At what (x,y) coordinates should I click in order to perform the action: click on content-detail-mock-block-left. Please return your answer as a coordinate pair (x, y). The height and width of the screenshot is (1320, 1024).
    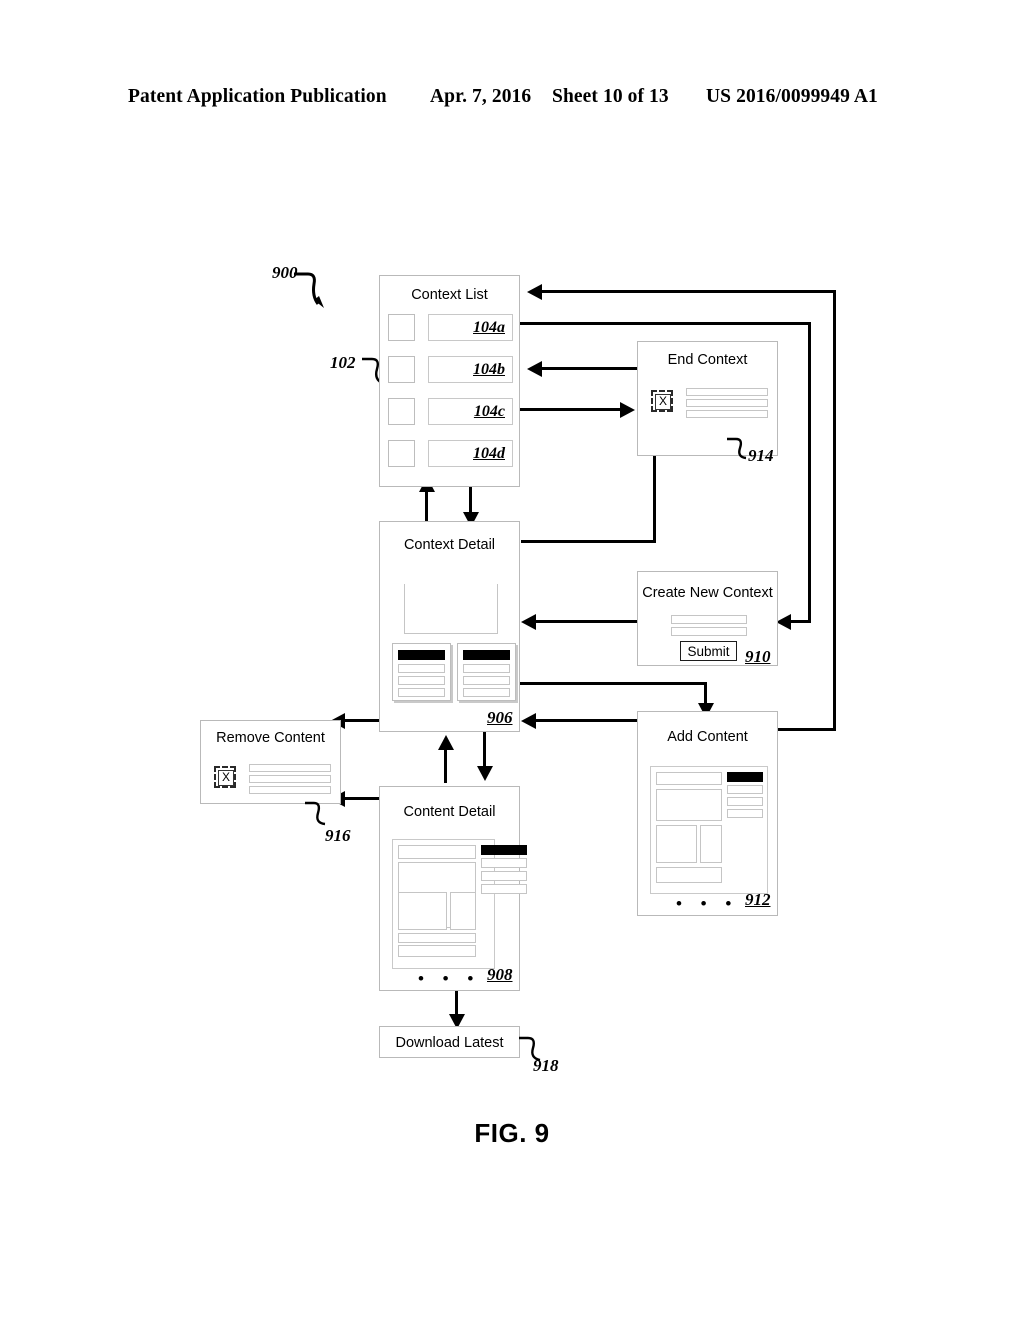
    Looking at the image, I should click on (422, 911).